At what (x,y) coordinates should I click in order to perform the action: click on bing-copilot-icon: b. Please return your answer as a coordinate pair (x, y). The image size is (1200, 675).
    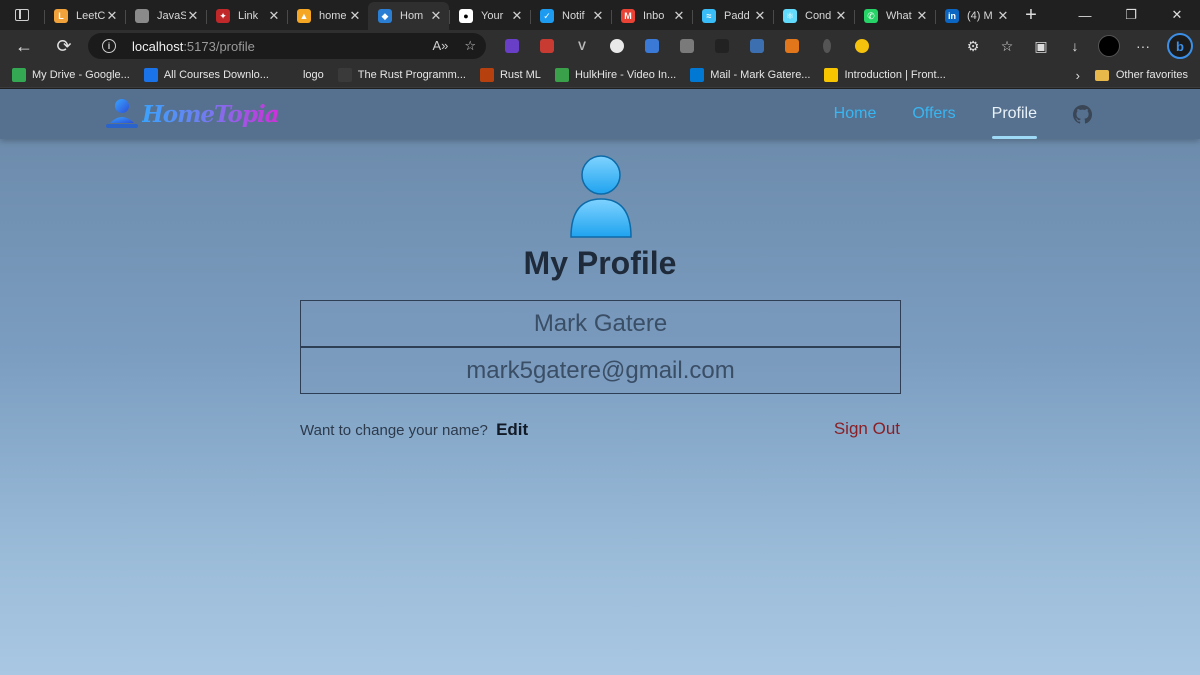
    Looking at the image, I should click on (1180, 46).